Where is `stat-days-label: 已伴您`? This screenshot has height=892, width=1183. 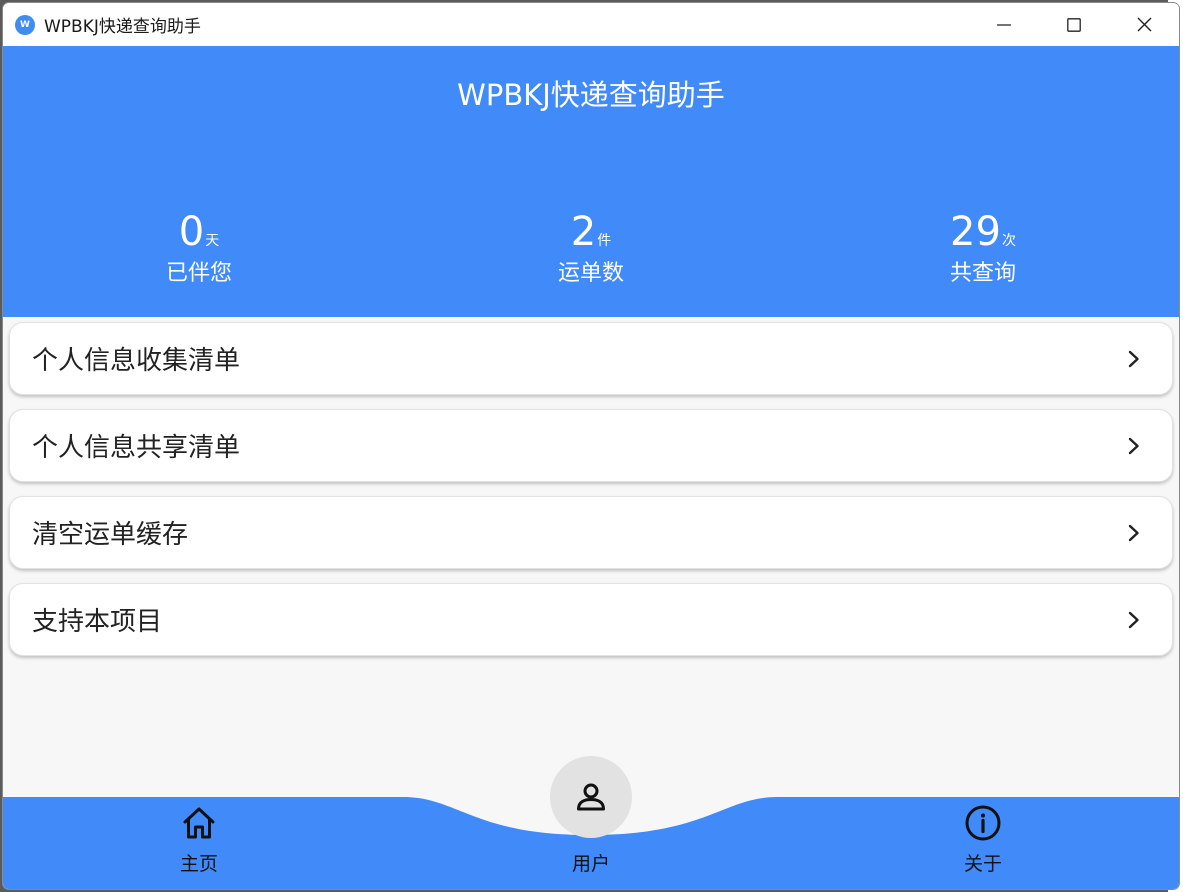
stat-days-label: 已伴您 is located at coordinates (198, 273).